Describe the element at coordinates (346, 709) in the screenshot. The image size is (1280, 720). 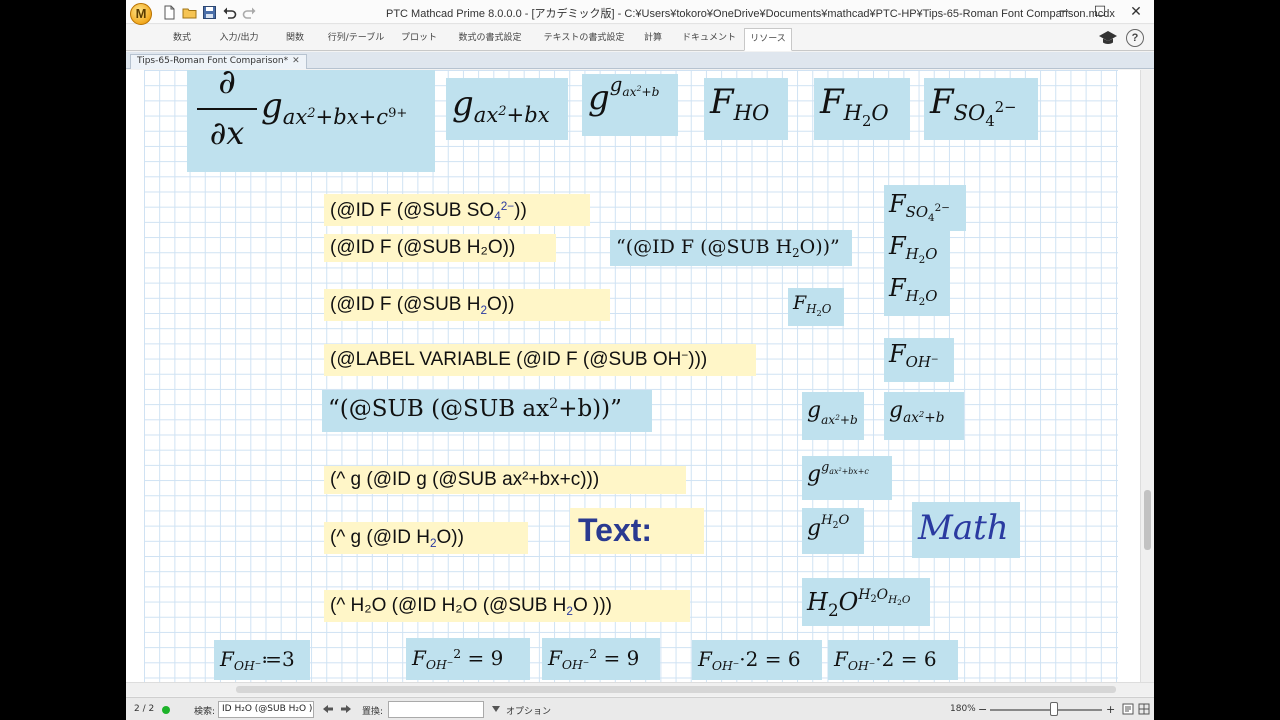
I see `find-next-icon` at that location.